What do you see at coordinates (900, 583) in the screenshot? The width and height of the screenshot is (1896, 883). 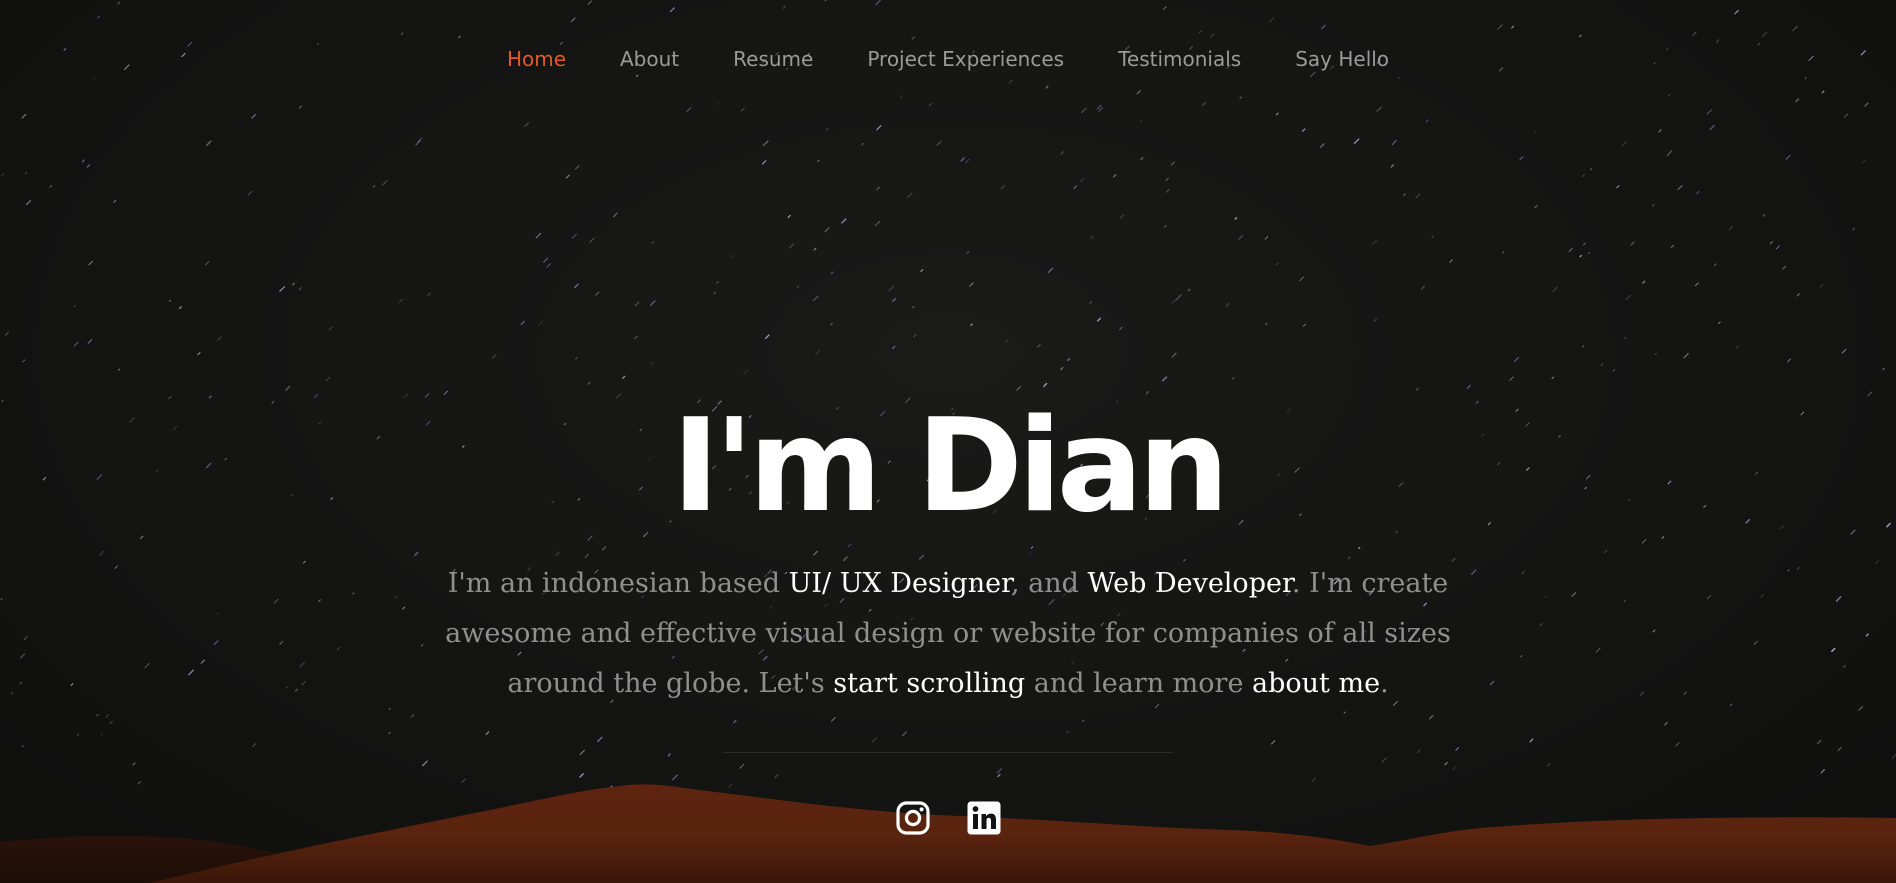 I see `intro-role-designer: UI/ UX Designer` at bounding box center [900, 583].